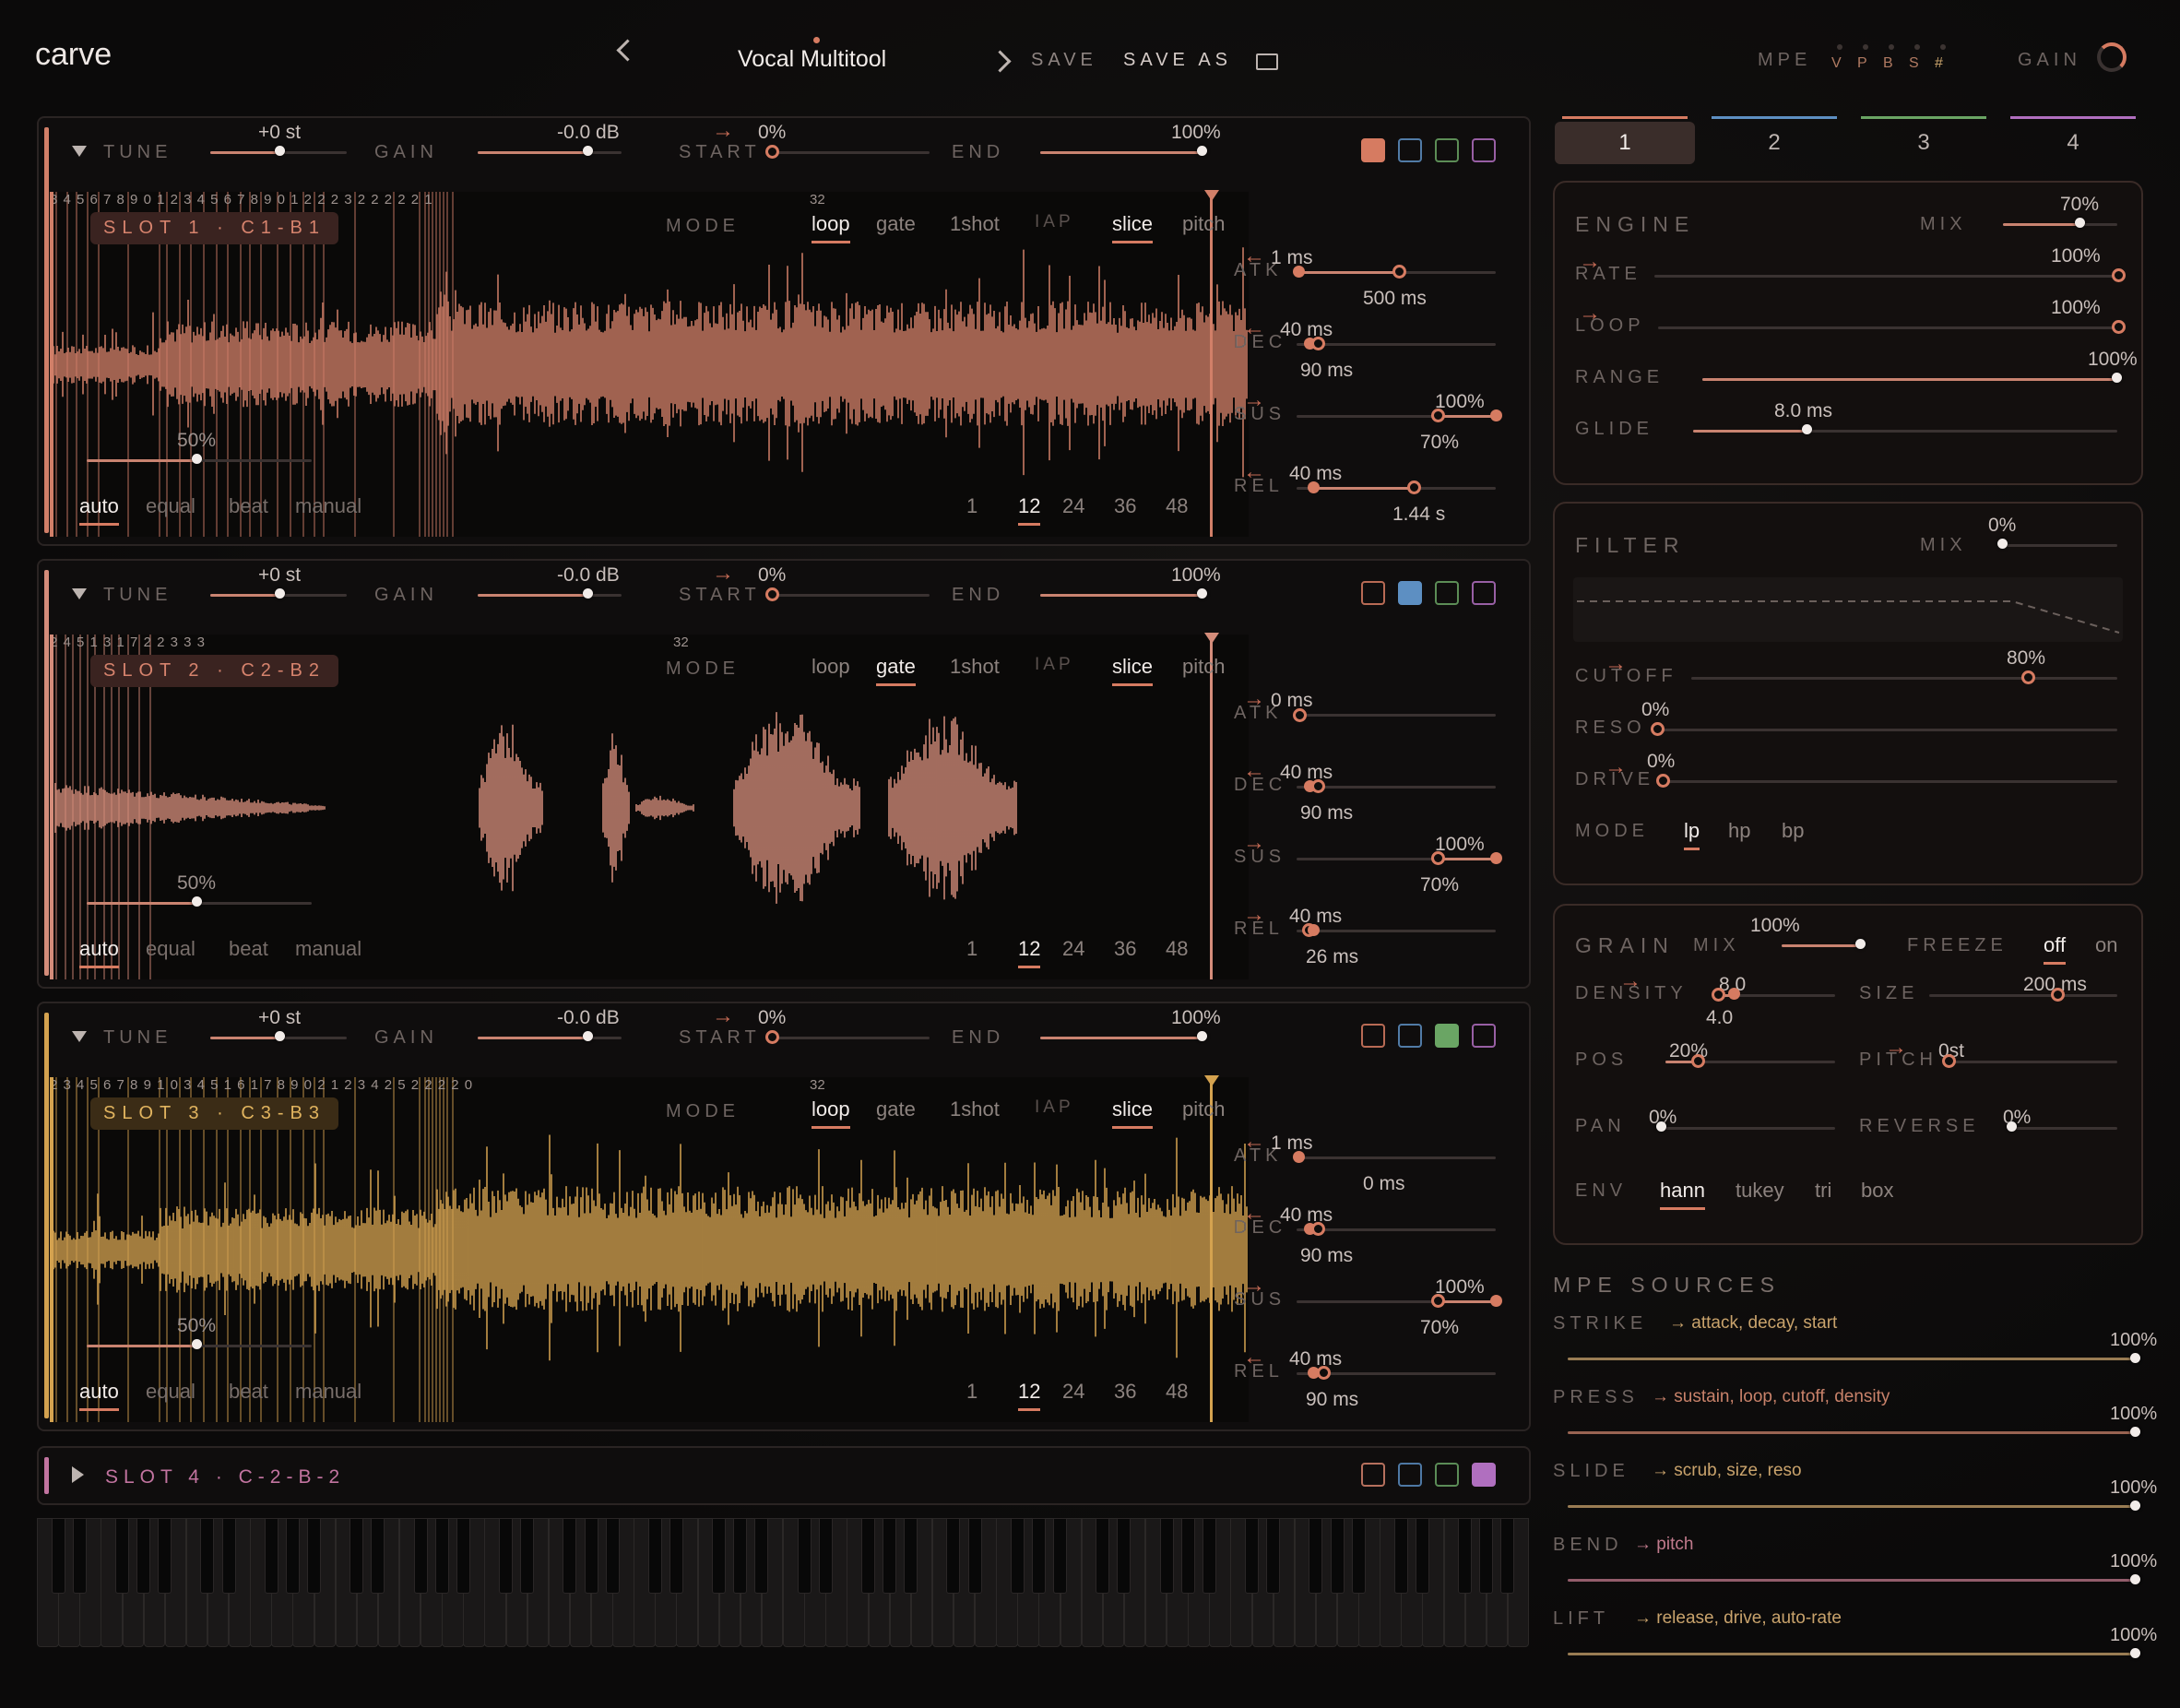 The image size is (2180, 1708). What do you see at coordinates (1661, 1127) in the screenshot?
I see `pan-slider` at bounding box center [1661, 1127].